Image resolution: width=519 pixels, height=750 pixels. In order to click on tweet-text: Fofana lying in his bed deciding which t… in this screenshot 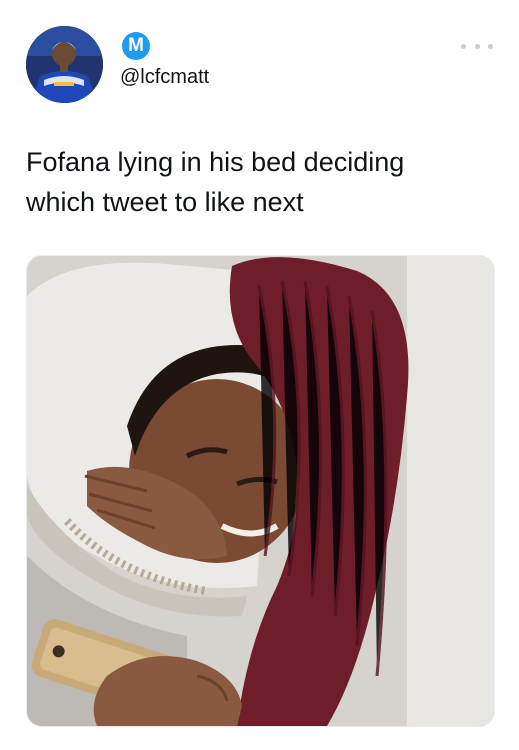, I will do `click(215, 182)`.